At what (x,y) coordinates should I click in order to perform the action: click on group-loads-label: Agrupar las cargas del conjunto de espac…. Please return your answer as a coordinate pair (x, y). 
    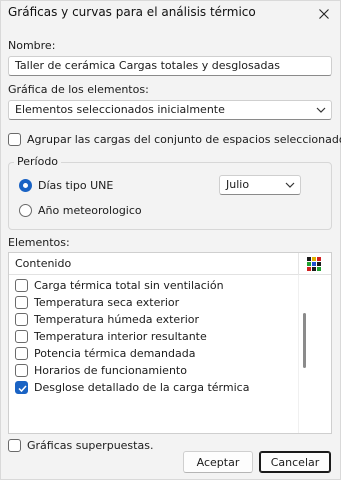
    Looking at the image, I should click on (184, 139).